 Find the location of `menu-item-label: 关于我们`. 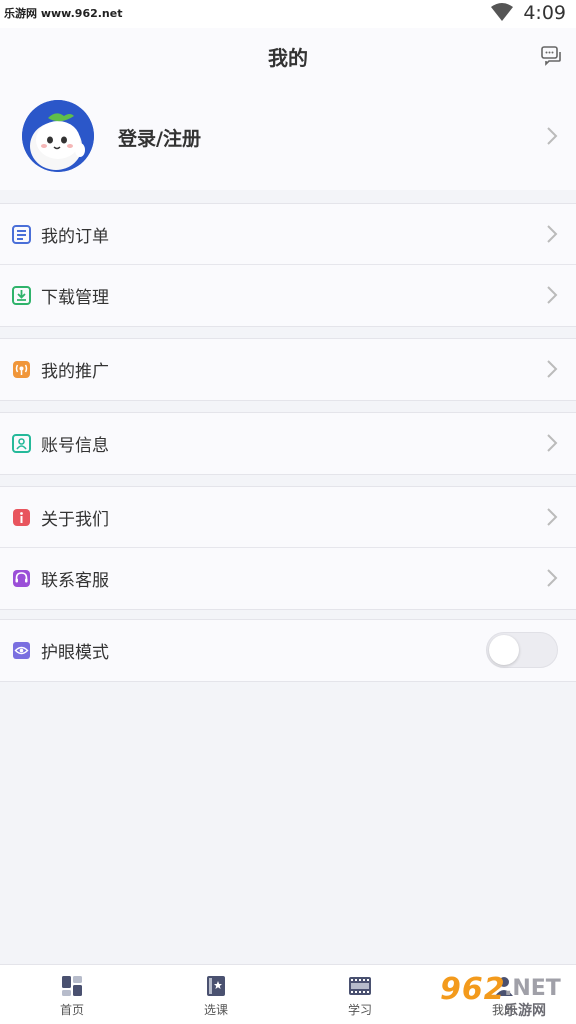

menu-item-label: 关于我们 is located at coordinates (75, 520).